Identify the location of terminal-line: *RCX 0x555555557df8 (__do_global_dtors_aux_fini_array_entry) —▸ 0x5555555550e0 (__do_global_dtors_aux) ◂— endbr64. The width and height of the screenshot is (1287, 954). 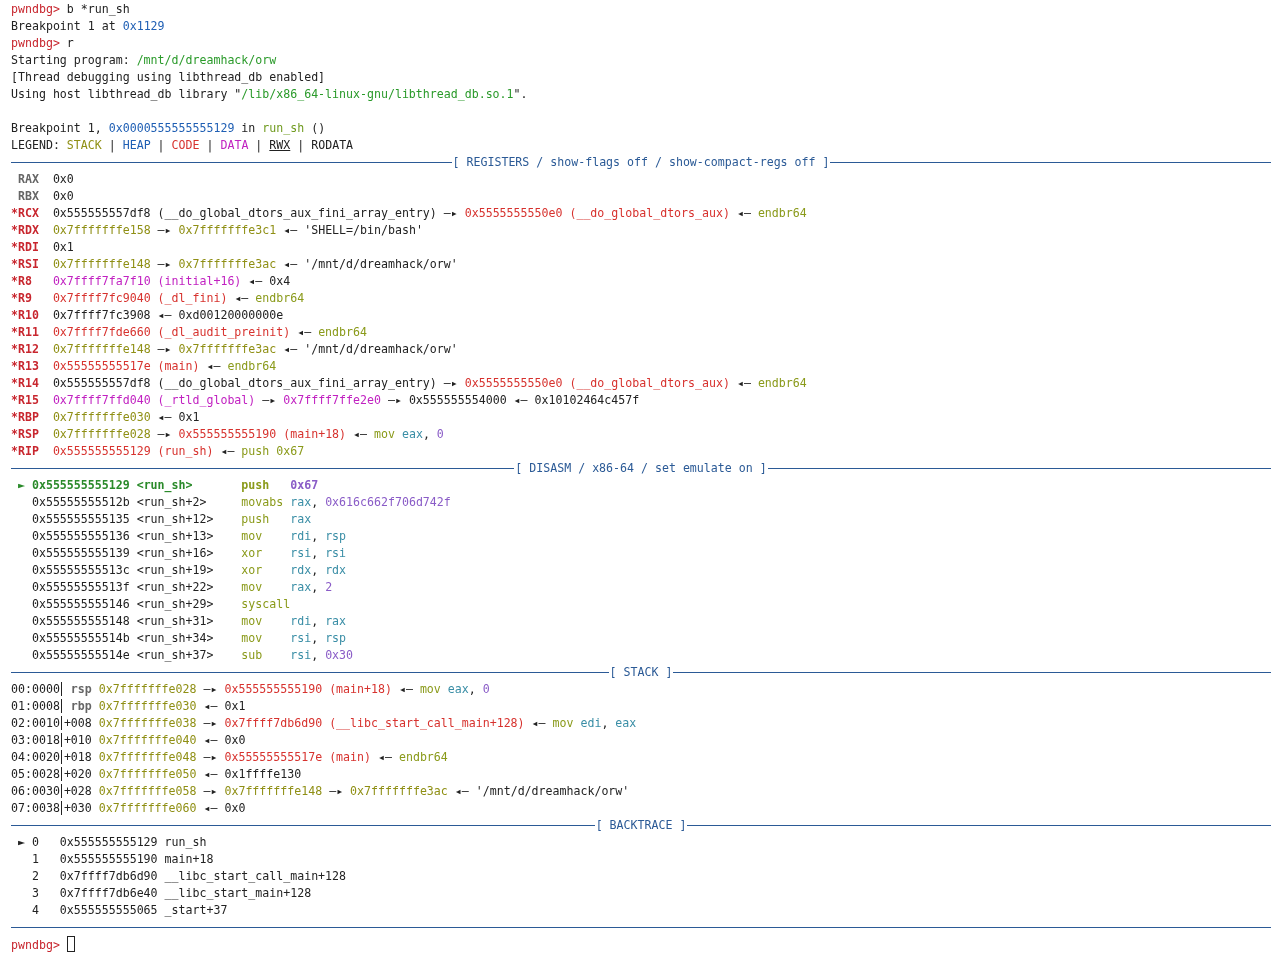
(409, 213).